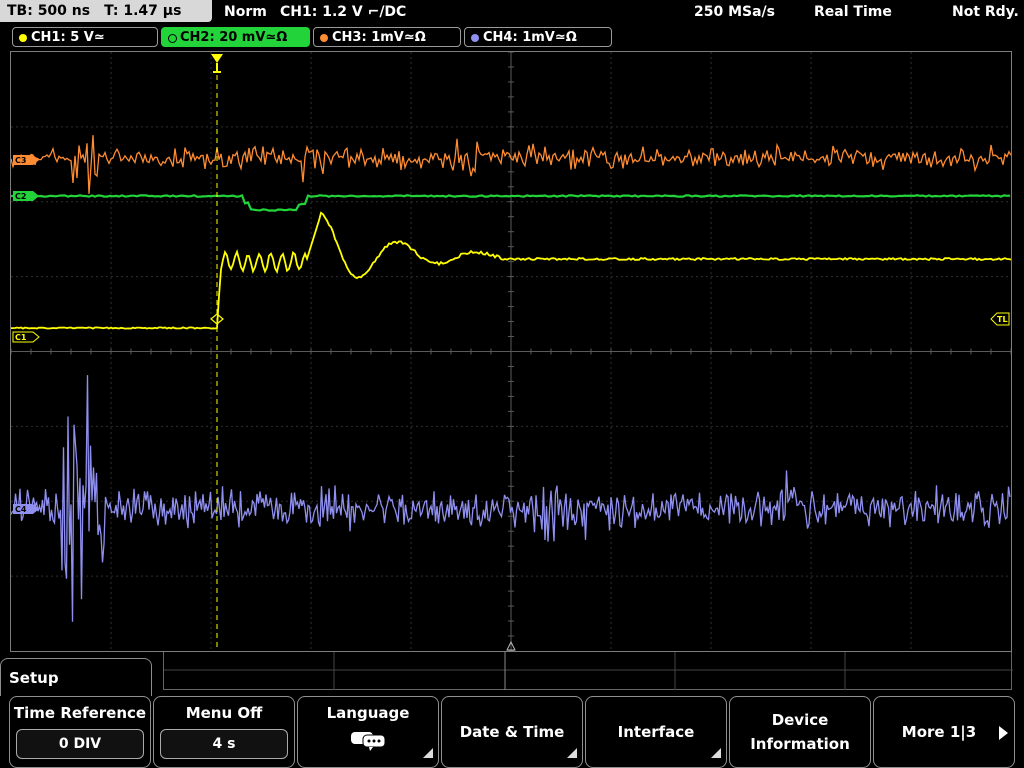  Describe the element at coordinates (343, 12) in the screenshot. I see `trigger-info: CH1: 1.2 V ⌐/DC` at that location.